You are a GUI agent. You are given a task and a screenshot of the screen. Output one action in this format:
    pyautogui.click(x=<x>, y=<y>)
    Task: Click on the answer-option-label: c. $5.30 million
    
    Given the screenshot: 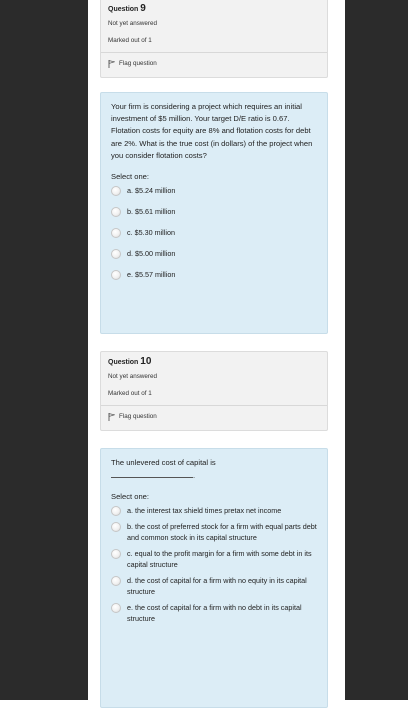 What is the action you would take?
    pyautogui.click(x=151, y=233)
    